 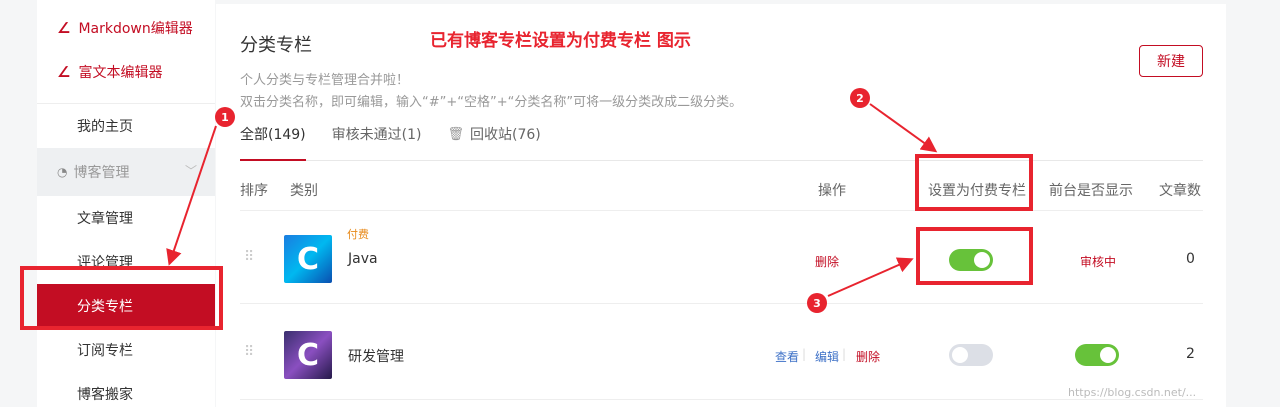 What do you see at coordinates (225, 117) in the screenshot?
I see `annotation-badge-1: 1` at bounding box center [225, 117].